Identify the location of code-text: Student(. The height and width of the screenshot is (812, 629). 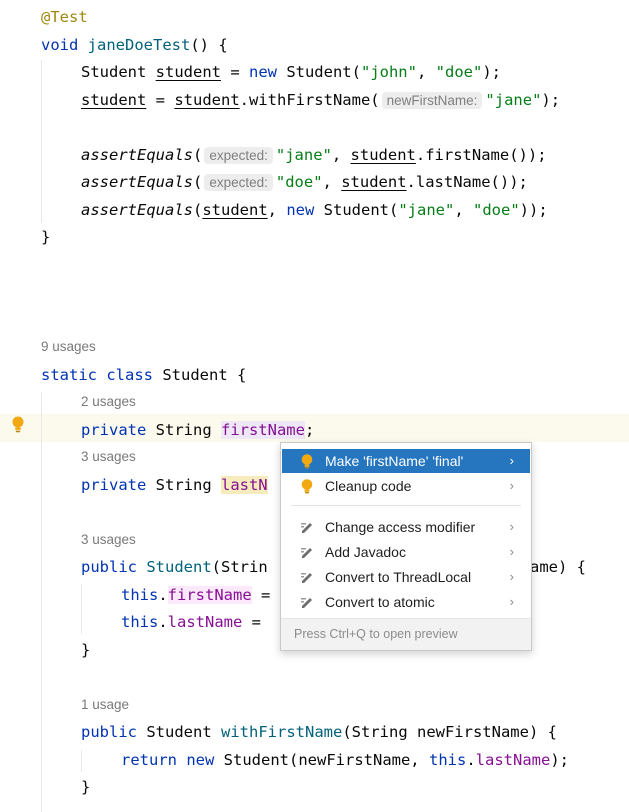
(356, 210).